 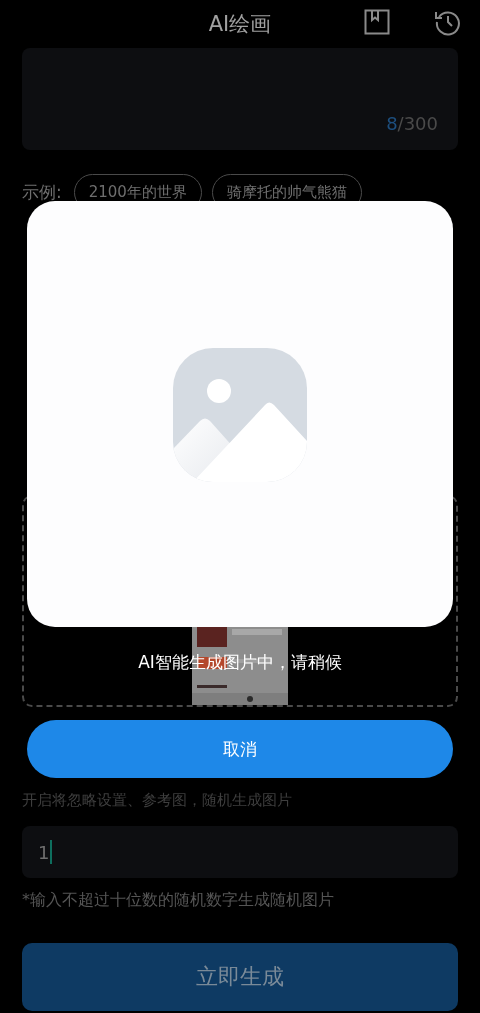 What do you see at coordinates (412, 123) in the screenshot?
I see `character-counter: 8/300` at bounding box center [412, 123].